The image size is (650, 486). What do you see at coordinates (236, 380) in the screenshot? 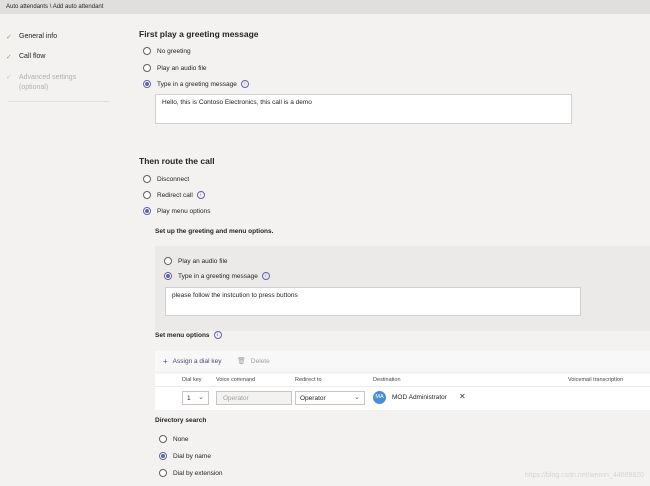
I see `col-voice-command: Voice command` at bounding box center [236, 380].